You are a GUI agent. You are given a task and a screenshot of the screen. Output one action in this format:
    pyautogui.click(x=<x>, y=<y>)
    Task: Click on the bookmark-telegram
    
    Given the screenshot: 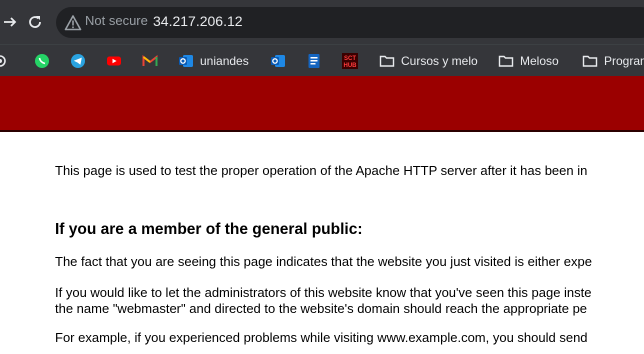 What is the action you would take?
    pyautogui.click(x=78, y=61)
    